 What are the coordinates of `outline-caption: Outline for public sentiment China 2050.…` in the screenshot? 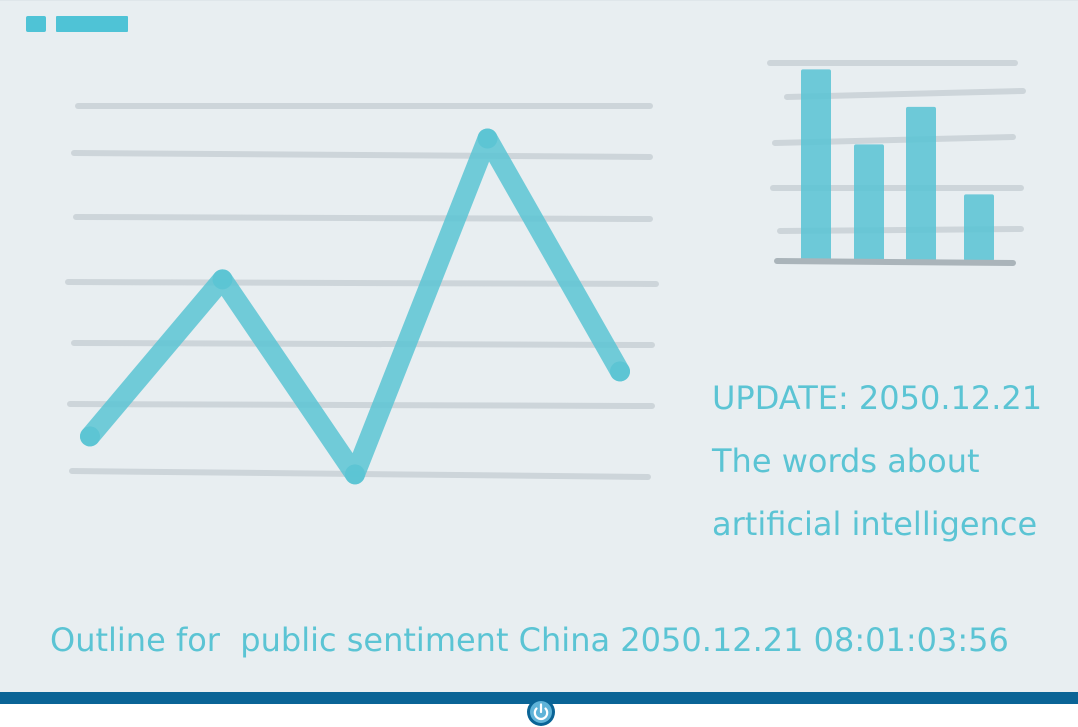 It's located at (529, 640).